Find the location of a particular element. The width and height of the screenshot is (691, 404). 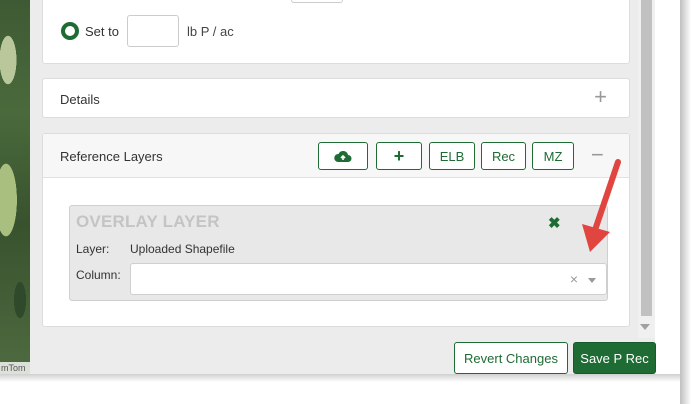

save-p-rec-button: Save P Rec is located at coordinates (614, 358).